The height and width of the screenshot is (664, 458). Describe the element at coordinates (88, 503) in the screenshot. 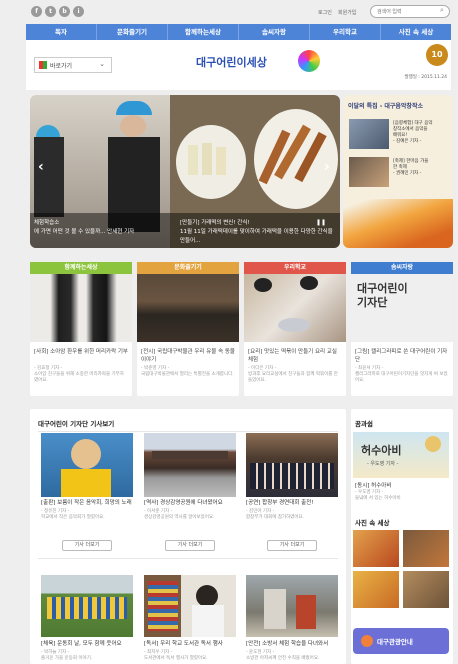

I see `article-title: [출판] 보름이 작은 음악회, 희망의 노래` at that location.